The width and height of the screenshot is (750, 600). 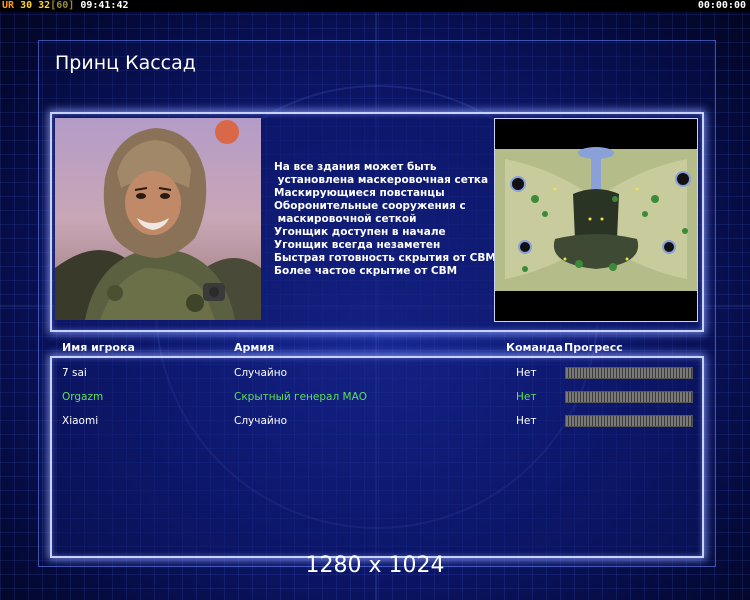 I want to click on map-preview, so click(x=596, y=220).